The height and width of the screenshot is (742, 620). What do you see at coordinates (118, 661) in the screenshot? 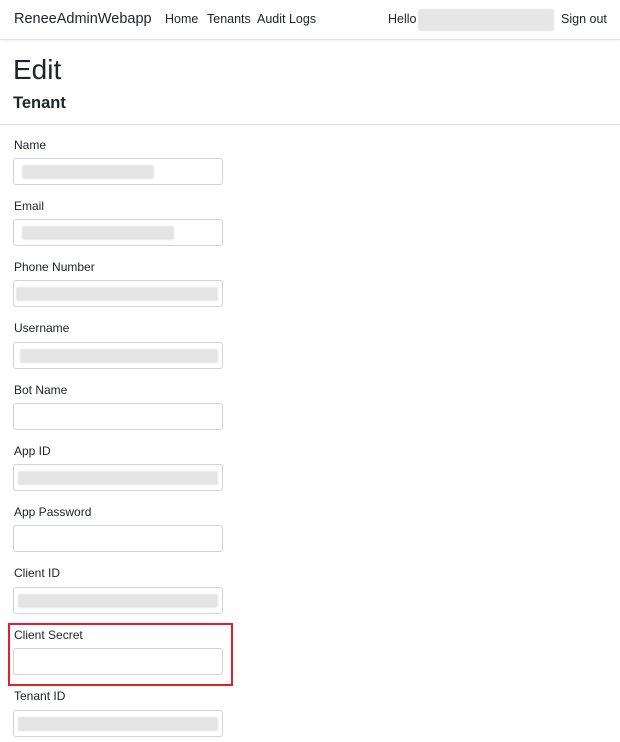
I see `client-secret-input` at bounding box center [118, 661].